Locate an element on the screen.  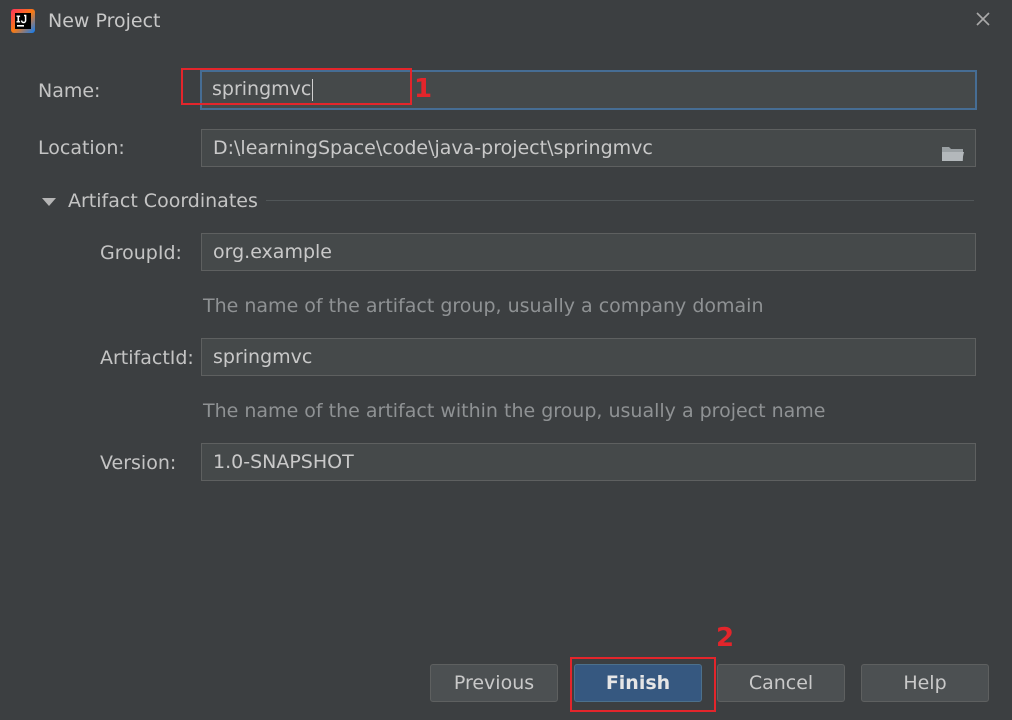
folder-icon is located at coordinates (953, 150).